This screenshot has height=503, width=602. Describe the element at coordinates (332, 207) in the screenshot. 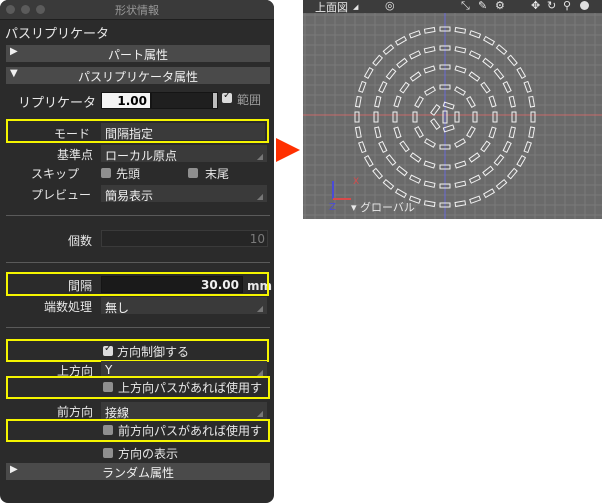

I see `axis-z-label: Z` at that location.